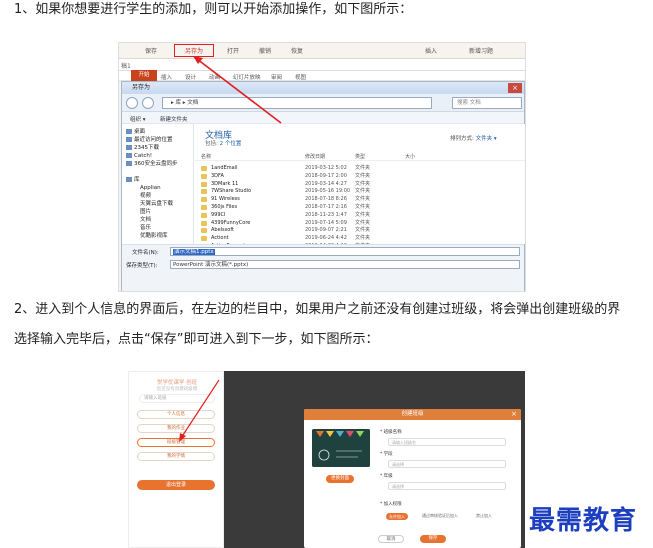  Describe the element at coordinates (484, 516) in the screenshot. I see `radio-forbid-join: 禁止加入` at that location.